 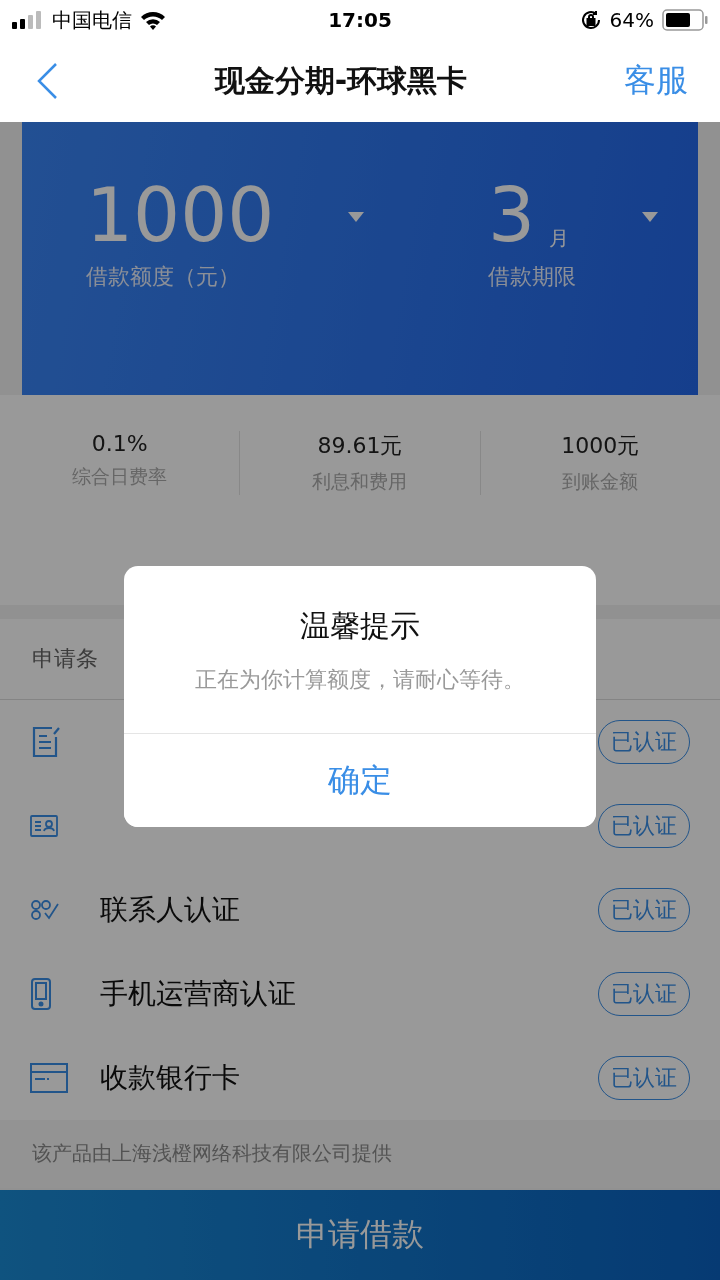 What do you see at coordinates (49, 1078) in the screenshot?
I see `bank-card-icon` at bounding box center [49, 1078].